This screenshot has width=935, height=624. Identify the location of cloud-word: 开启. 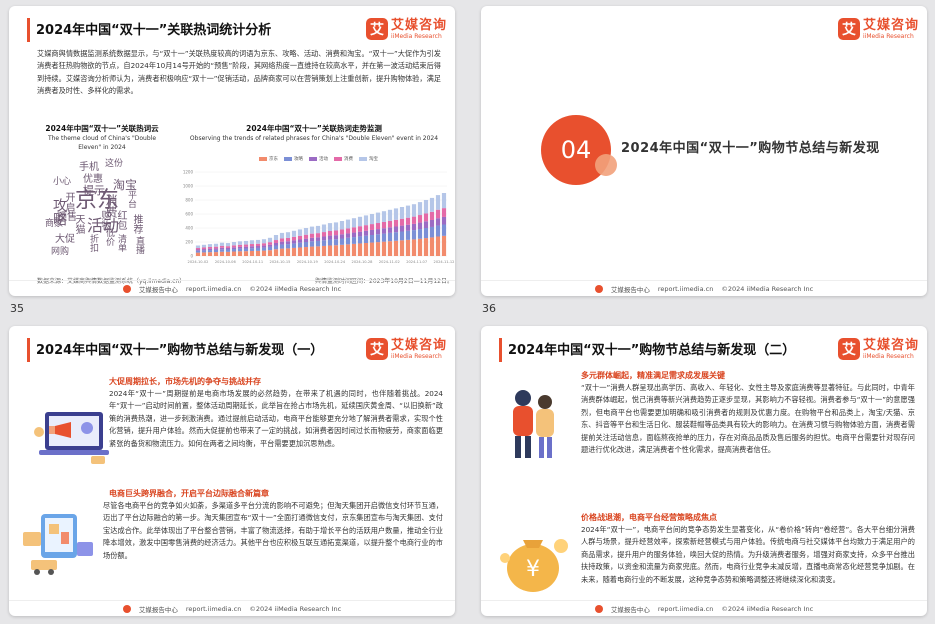
(68, 202).